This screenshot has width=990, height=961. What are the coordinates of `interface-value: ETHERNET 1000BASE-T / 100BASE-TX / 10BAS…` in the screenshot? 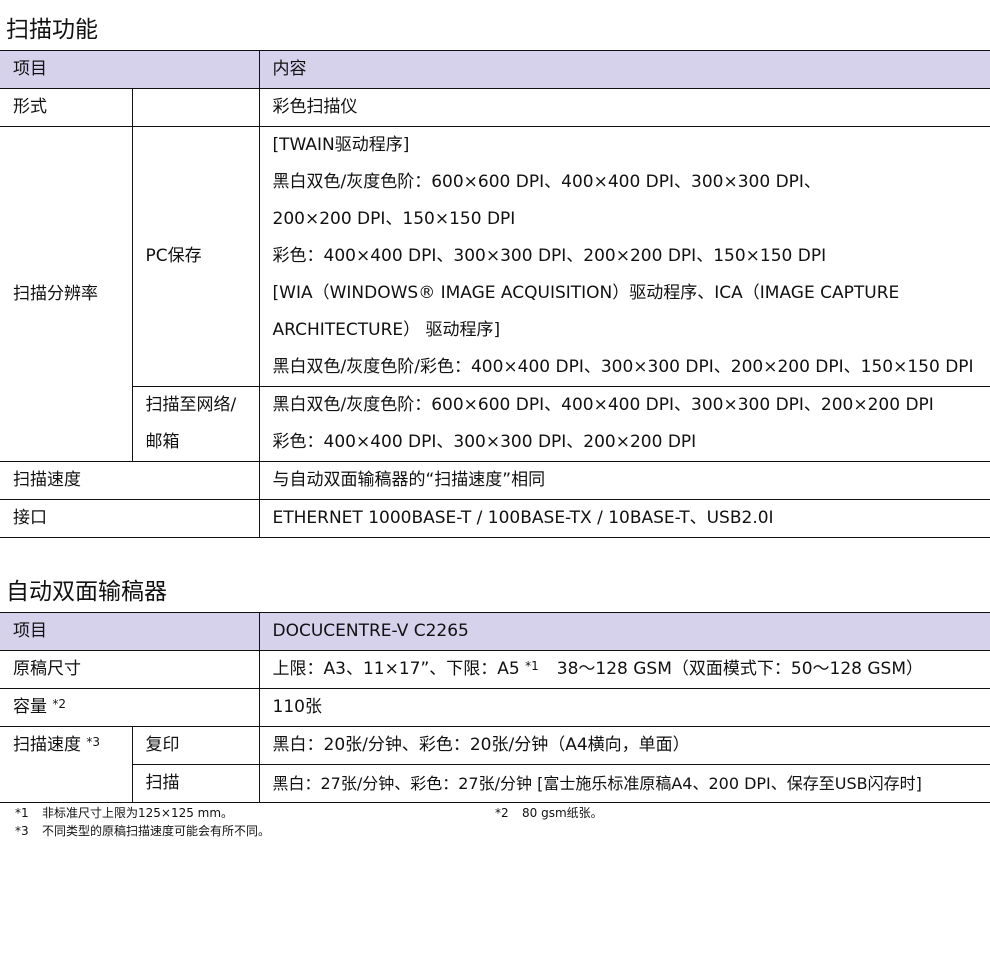 It's located at (624, 518).